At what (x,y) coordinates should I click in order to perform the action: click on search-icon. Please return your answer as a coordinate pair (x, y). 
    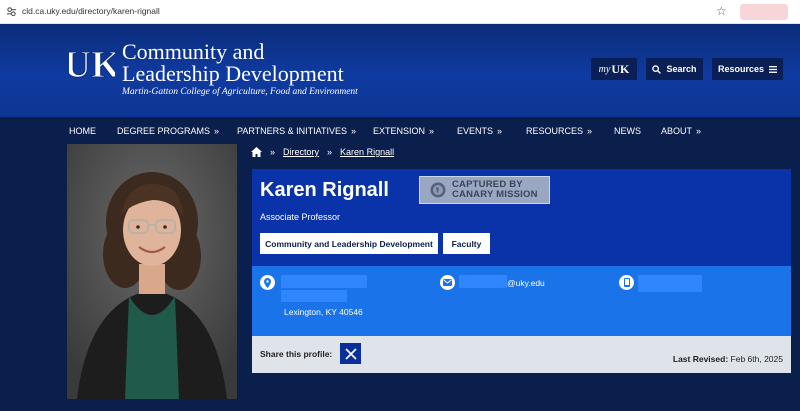
    Looking at the image, I should click on (657, 69).